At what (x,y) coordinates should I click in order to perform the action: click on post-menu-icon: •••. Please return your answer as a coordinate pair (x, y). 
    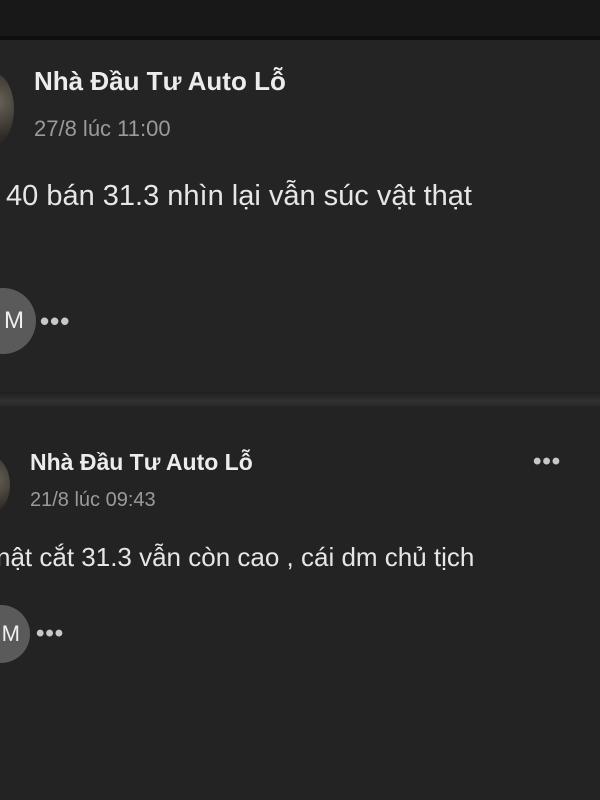
    Looking at the image, I should click on (547, 462).